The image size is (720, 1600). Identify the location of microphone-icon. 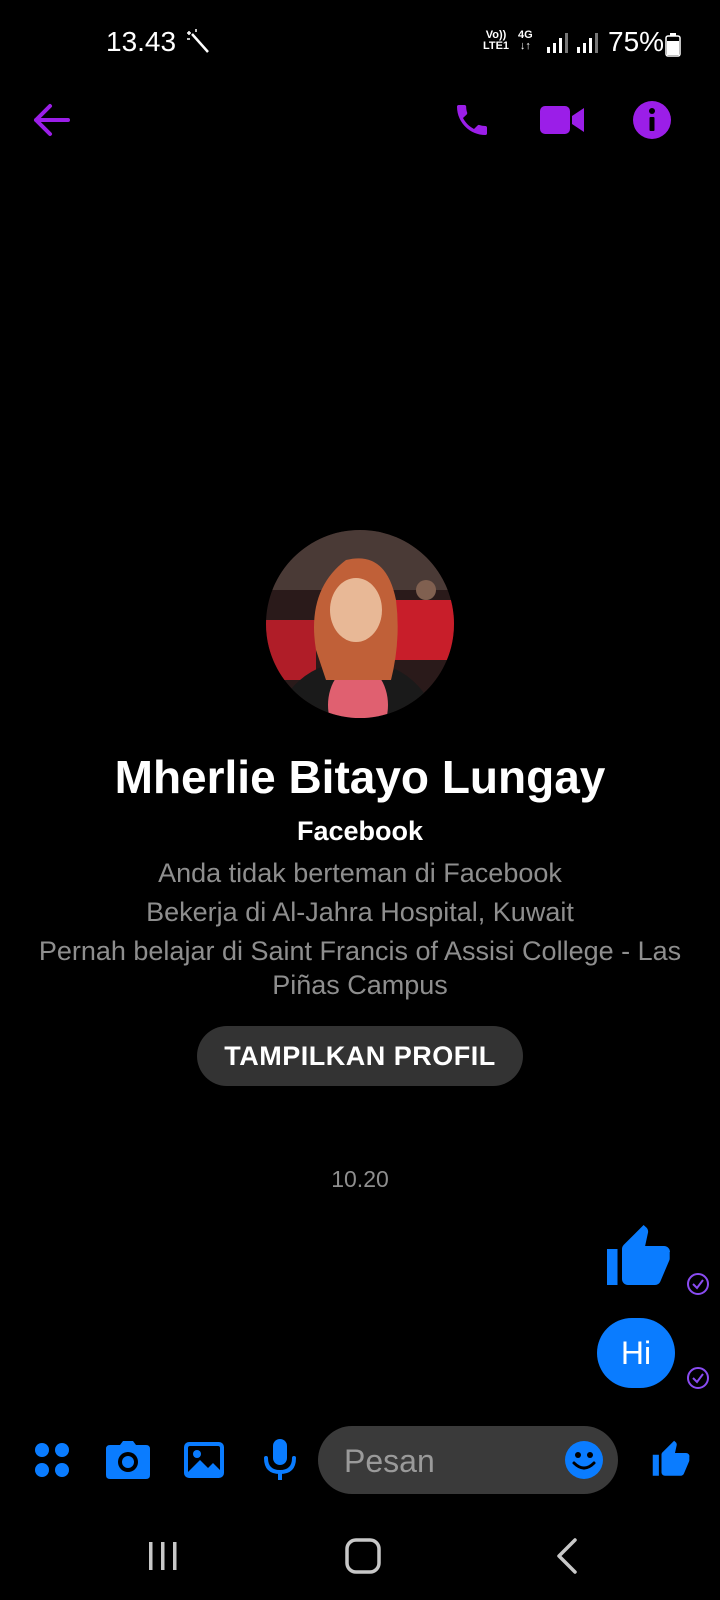
(280, 1459).